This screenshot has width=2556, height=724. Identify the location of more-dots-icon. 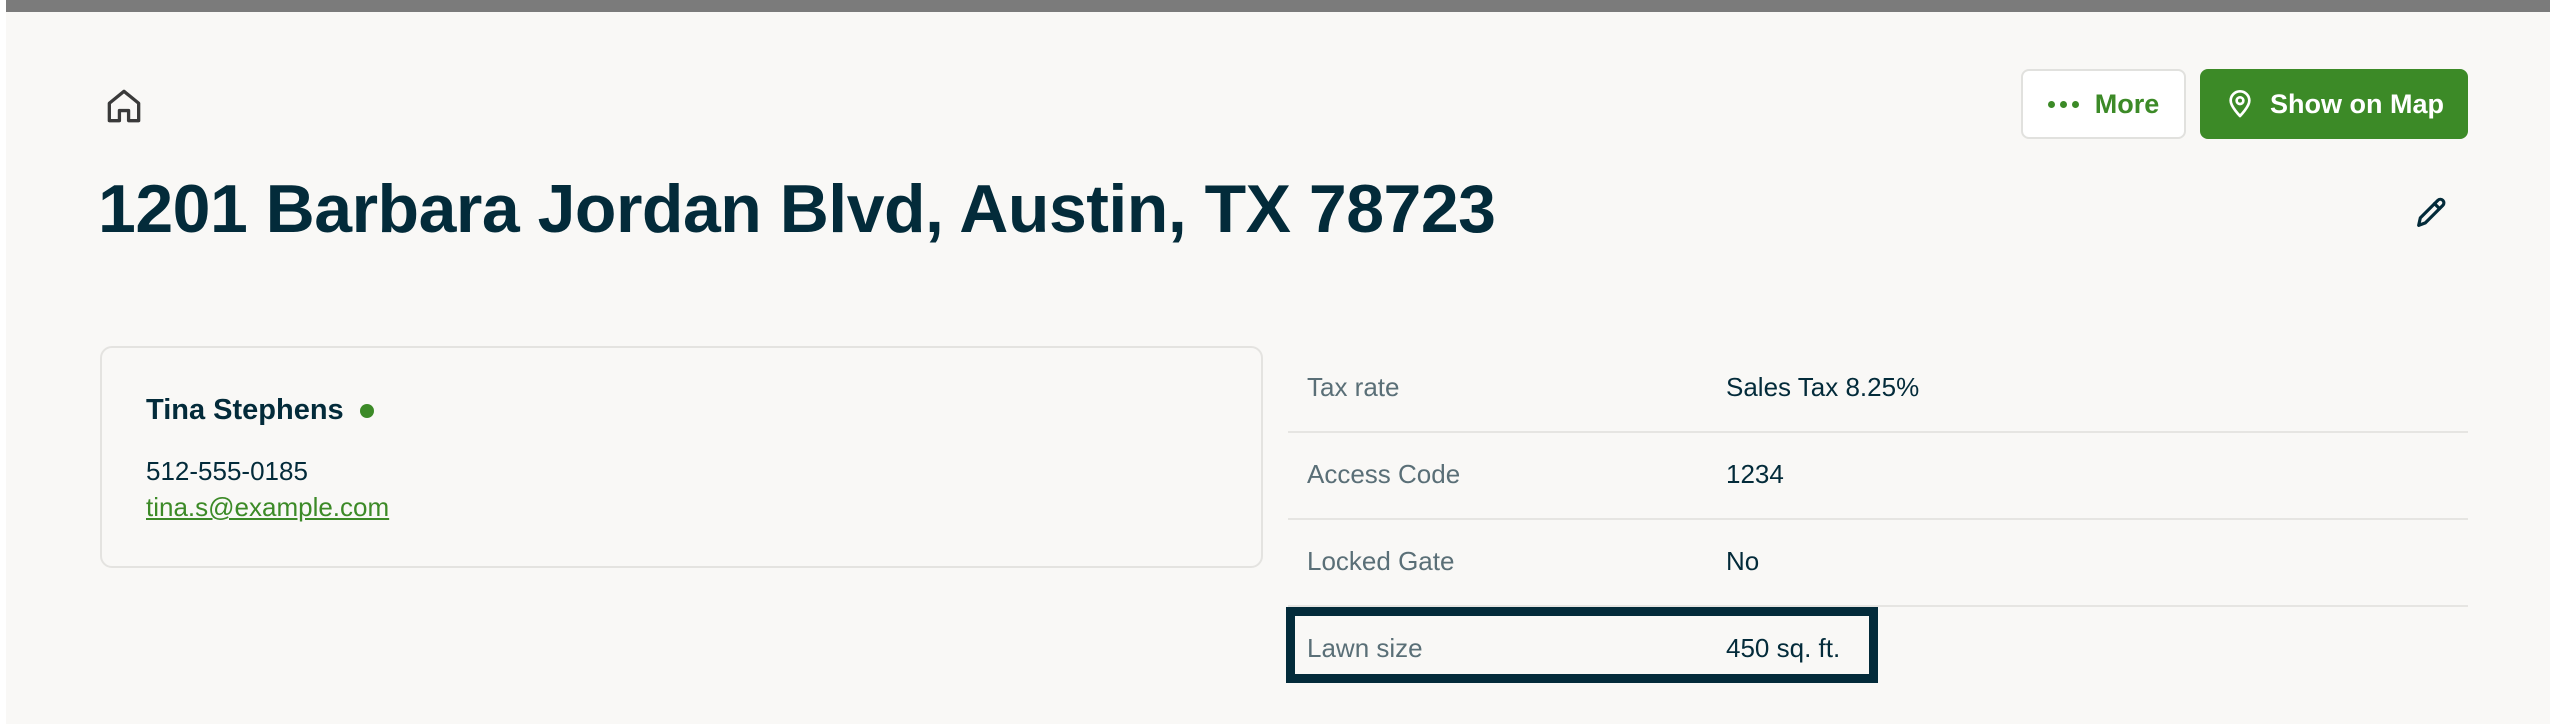
(2063, 104).